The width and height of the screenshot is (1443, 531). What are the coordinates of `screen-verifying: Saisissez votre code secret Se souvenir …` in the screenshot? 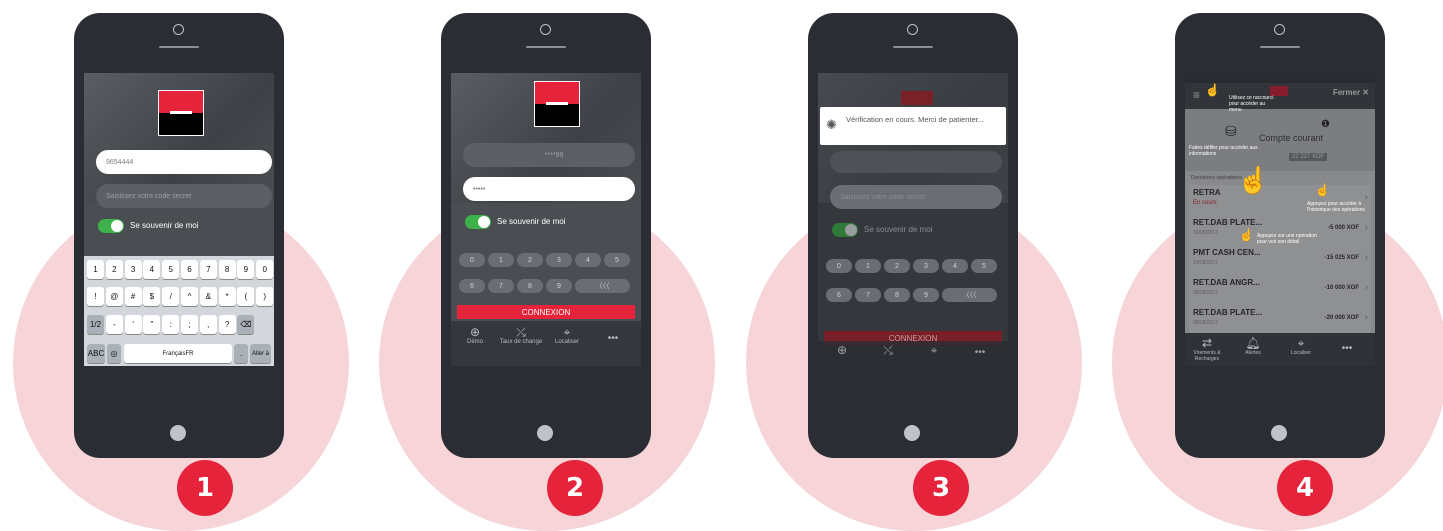 It's located at (913, 219).